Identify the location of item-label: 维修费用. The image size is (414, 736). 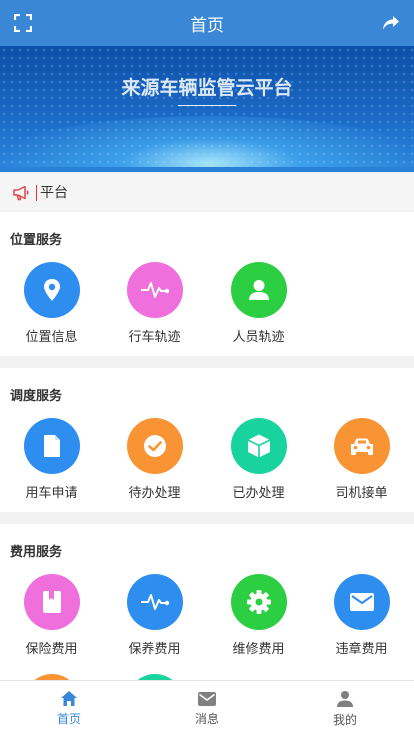
(258, 649).